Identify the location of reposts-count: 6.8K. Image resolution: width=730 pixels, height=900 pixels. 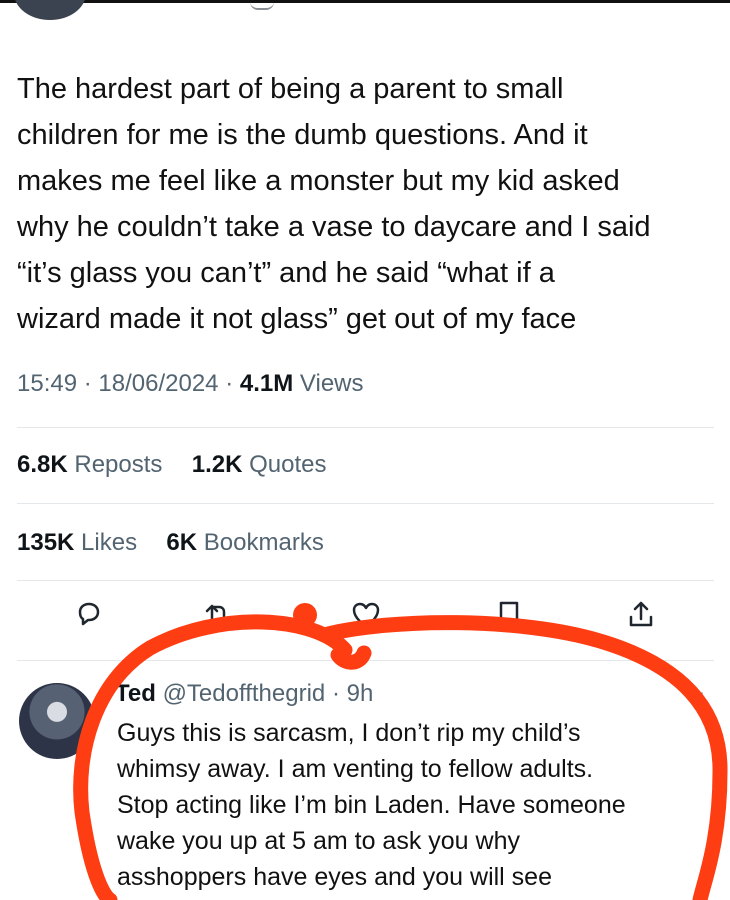
(42, 464).